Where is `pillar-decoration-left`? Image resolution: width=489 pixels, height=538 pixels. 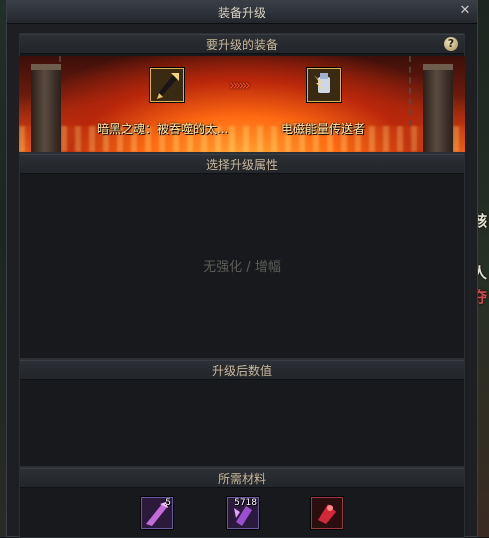 pillar-decoration-left is located at coordinates (46, 108).